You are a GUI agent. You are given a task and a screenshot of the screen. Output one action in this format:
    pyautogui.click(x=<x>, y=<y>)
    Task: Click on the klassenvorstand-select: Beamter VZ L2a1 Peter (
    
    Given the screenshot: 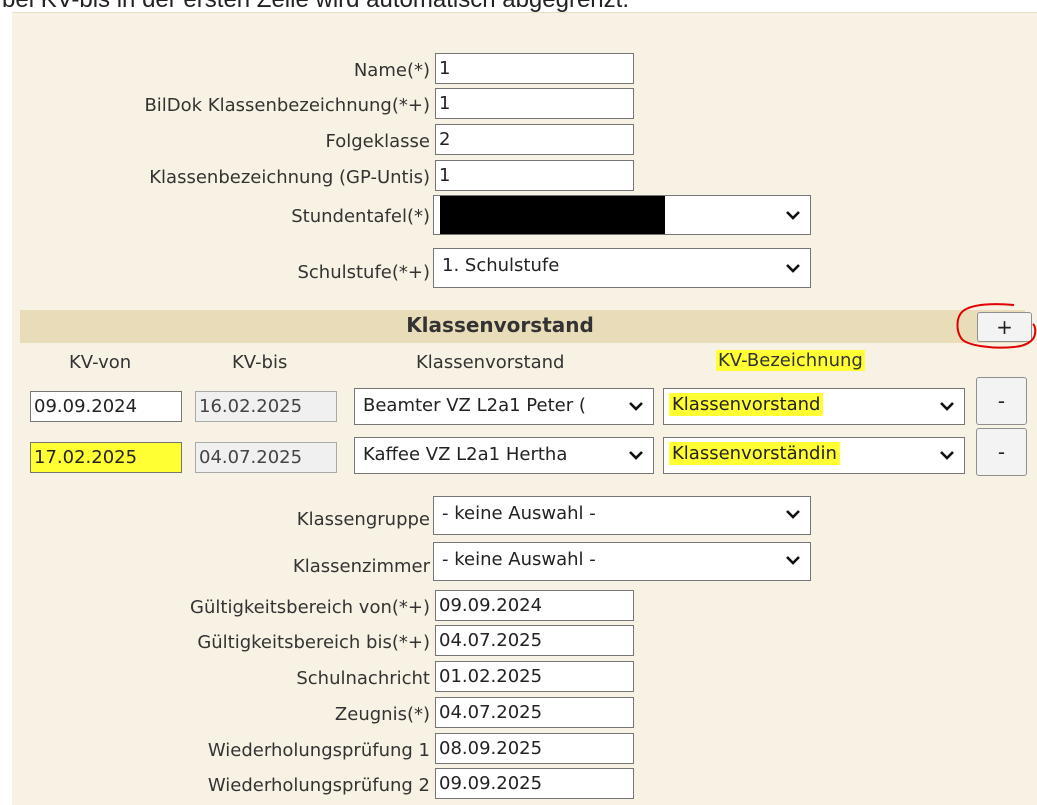 What is the action you would take?
    pyautogui.click(x=504, y=406)
    